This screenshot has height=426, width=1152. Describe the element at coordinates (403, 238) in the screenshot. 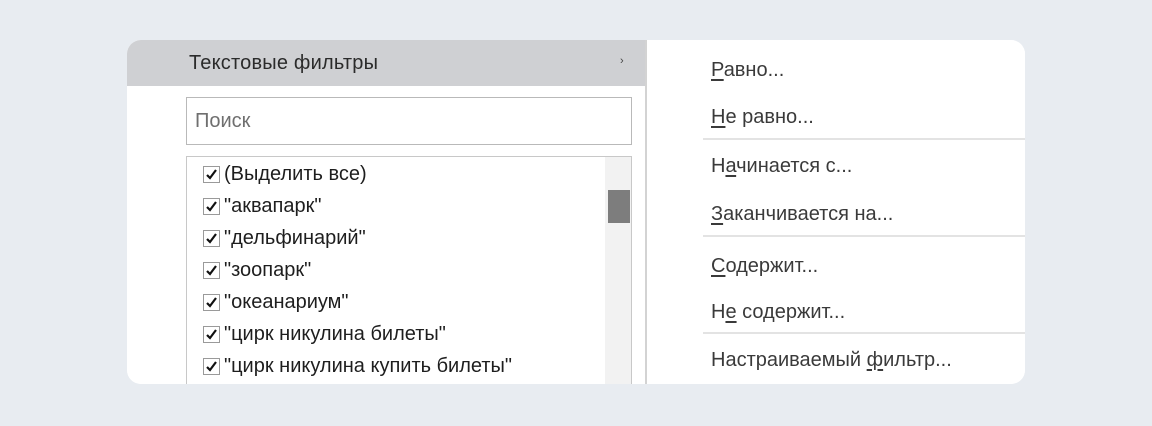

I see `list-item: "дельфинарий"` at that location.